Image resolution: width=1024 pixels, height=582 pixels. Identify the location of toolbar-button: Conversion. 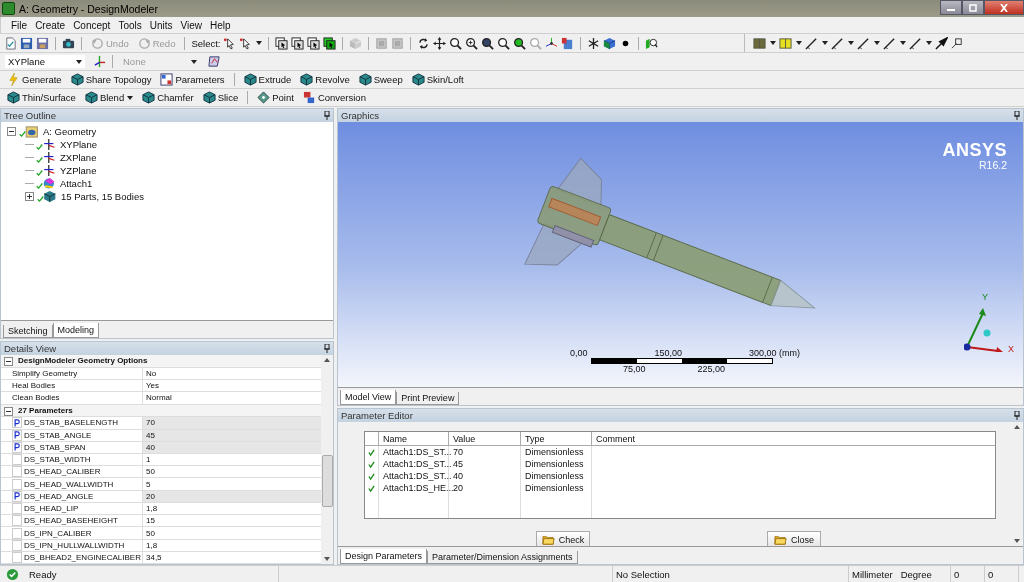
(334, 97).